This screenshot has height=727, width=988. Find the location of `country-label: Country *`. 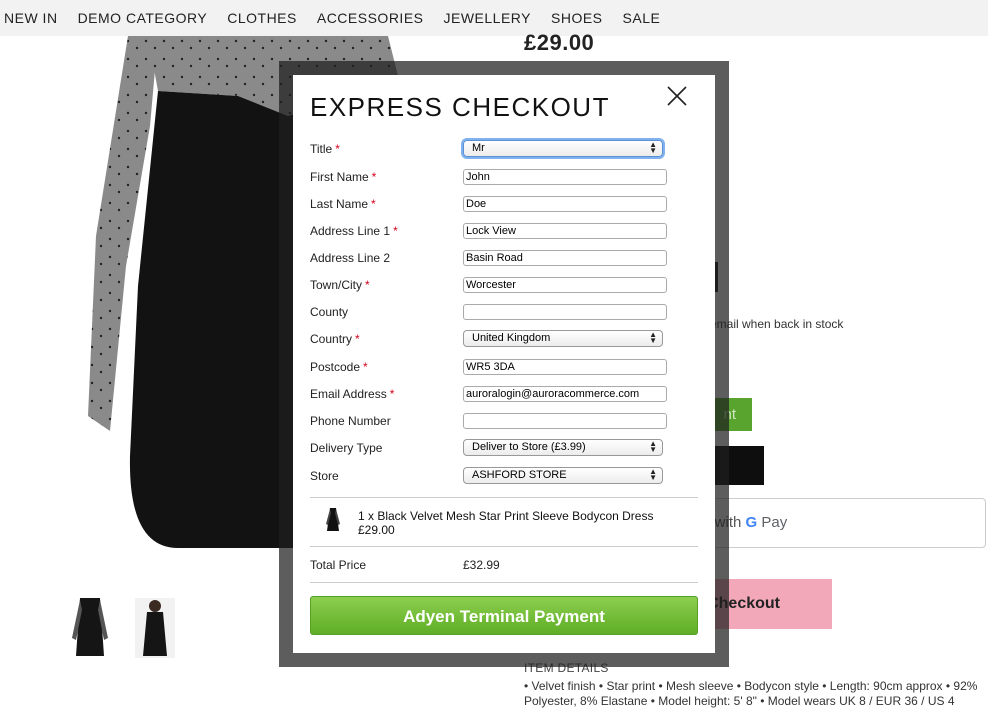

country-label: Country * is located at coordinates (335, 339).